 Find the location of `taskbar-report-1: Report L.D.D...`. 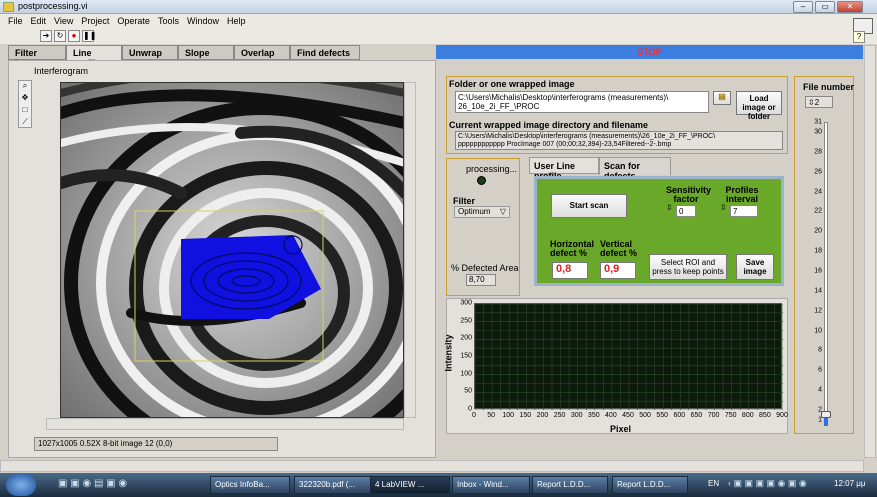

taskbar-report-1: Report L.D.D... is located at coordinates (570, 485).